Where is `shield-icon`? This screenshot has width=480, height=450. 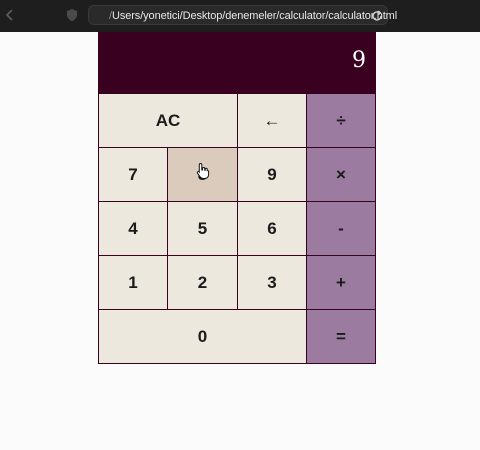 shield-icon is located at coordinates (72, 15).